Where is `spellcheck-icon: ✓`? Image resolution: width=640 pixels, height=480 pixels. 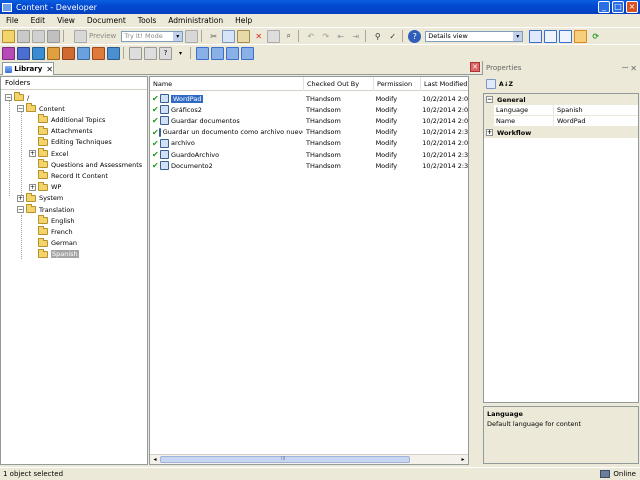
spellcheck-icon: ✓ is located at coordinates (392, 36).